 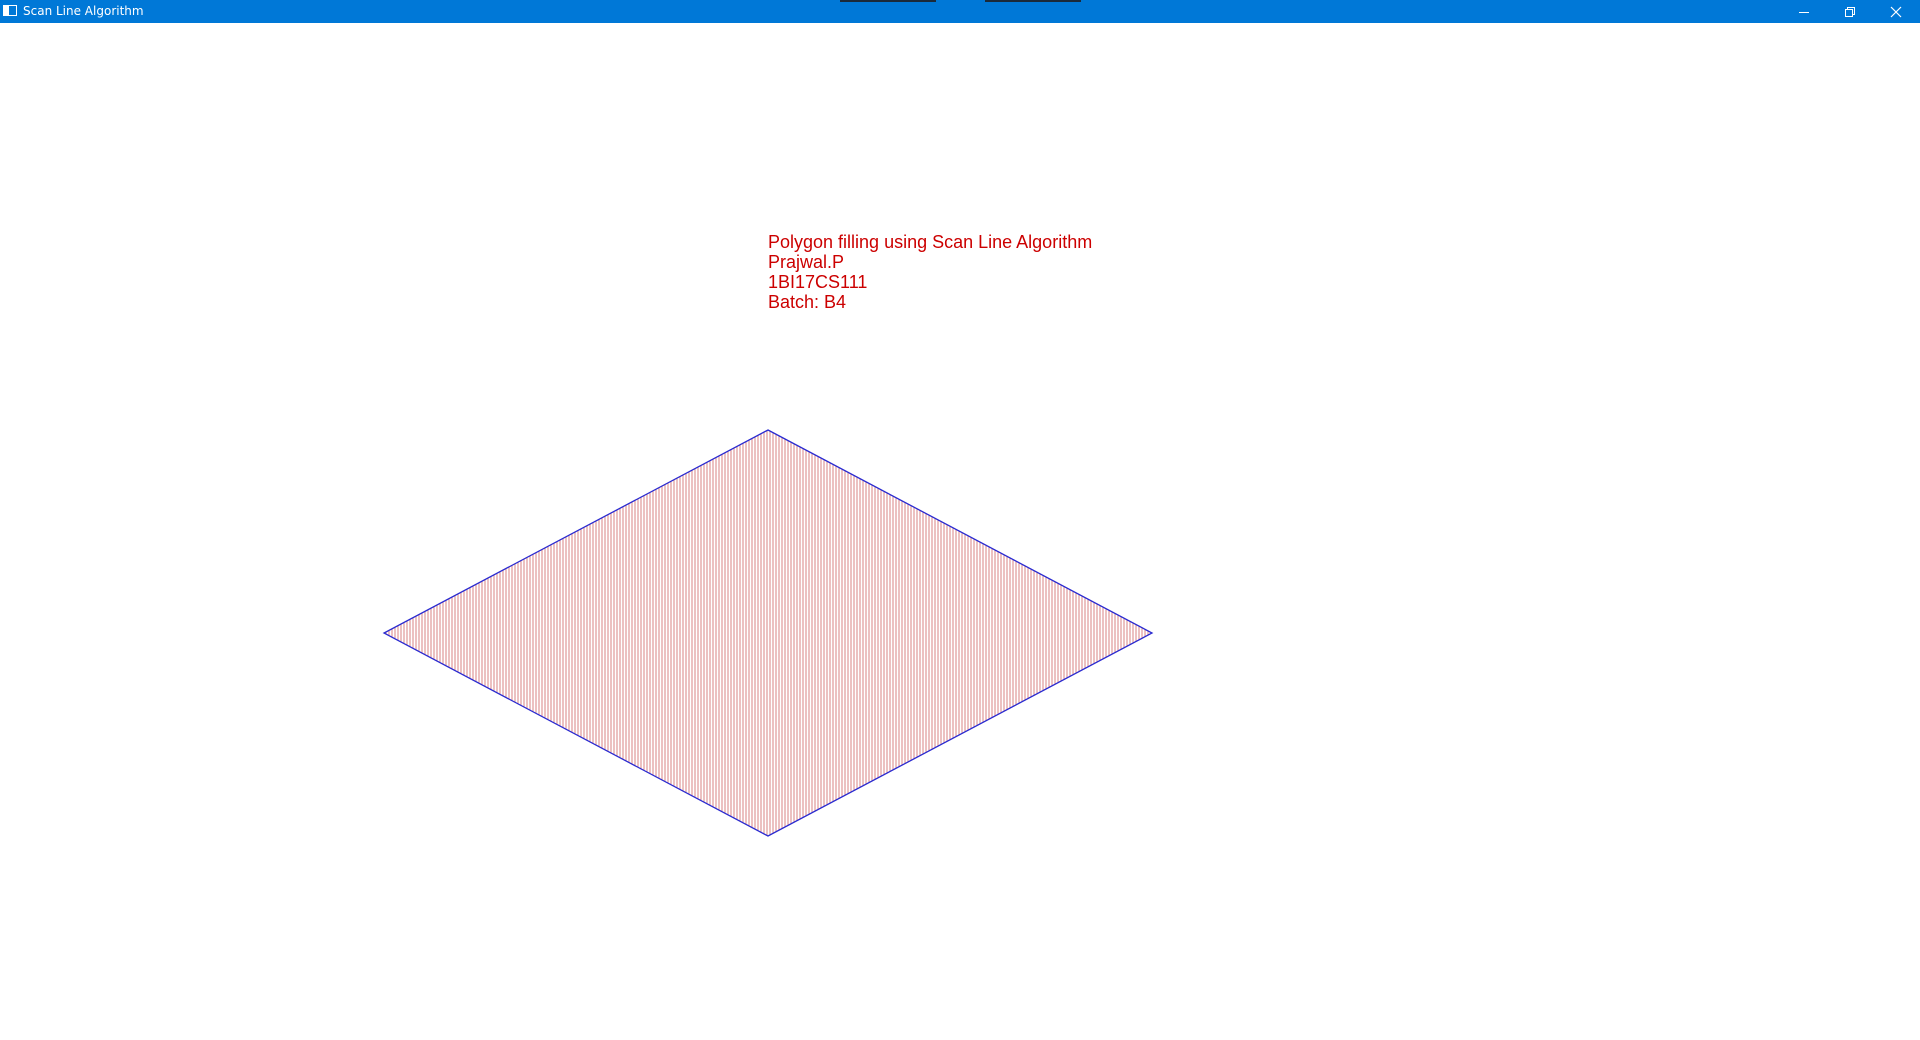 I want to click on minimize-button, so click(x=1804, y=11).